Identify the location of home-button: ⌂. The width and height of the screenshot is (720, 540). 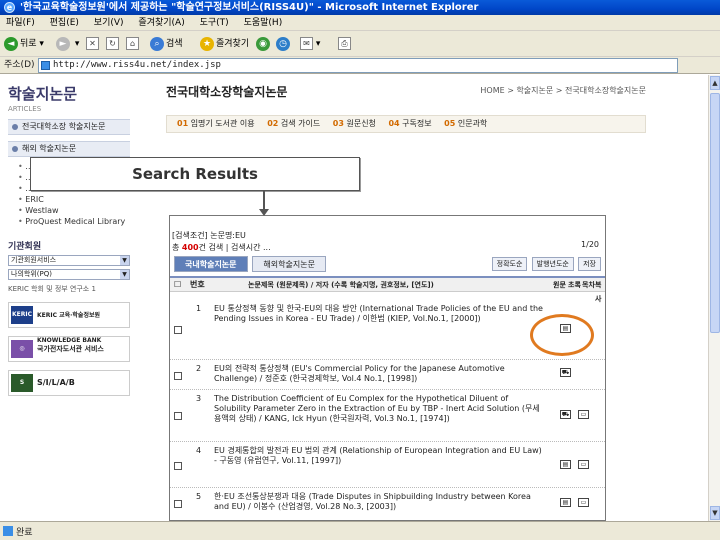
(132, 44).